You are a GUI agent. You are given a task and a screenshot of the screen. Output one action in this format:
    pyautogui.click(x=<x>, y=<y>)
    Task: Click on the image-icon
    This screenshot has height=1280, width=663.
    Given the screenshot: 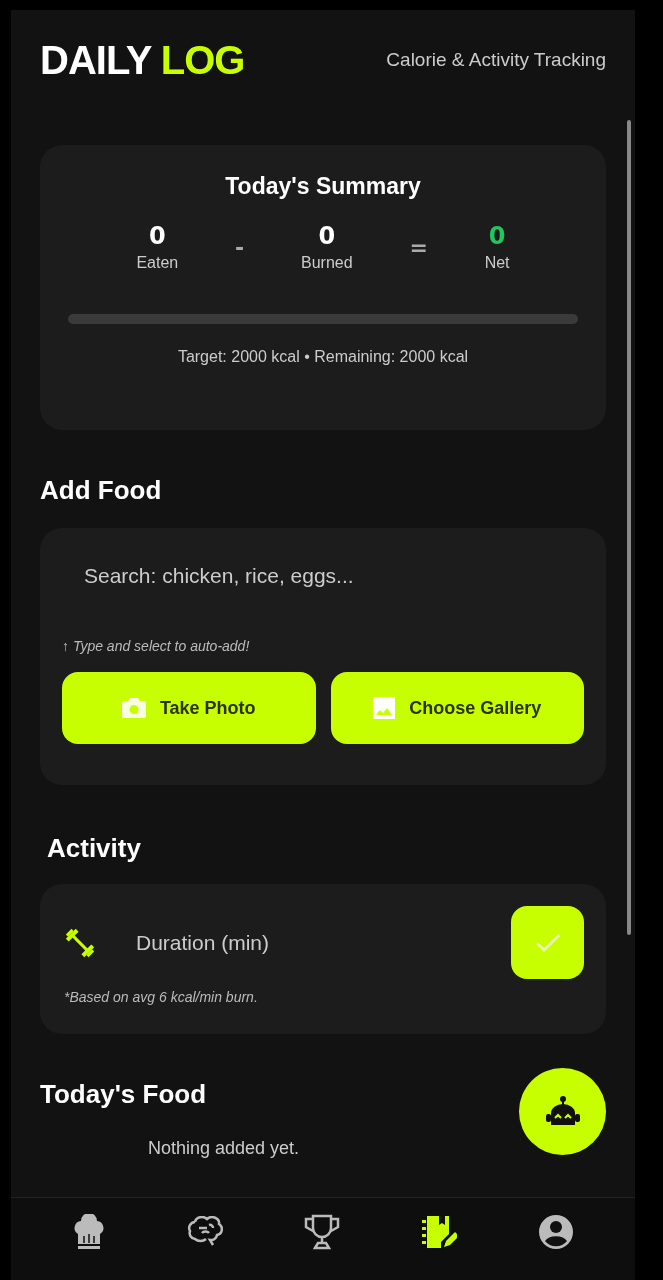 What is the action you would take?
    pyautogui.click(x=384, y=708)
    